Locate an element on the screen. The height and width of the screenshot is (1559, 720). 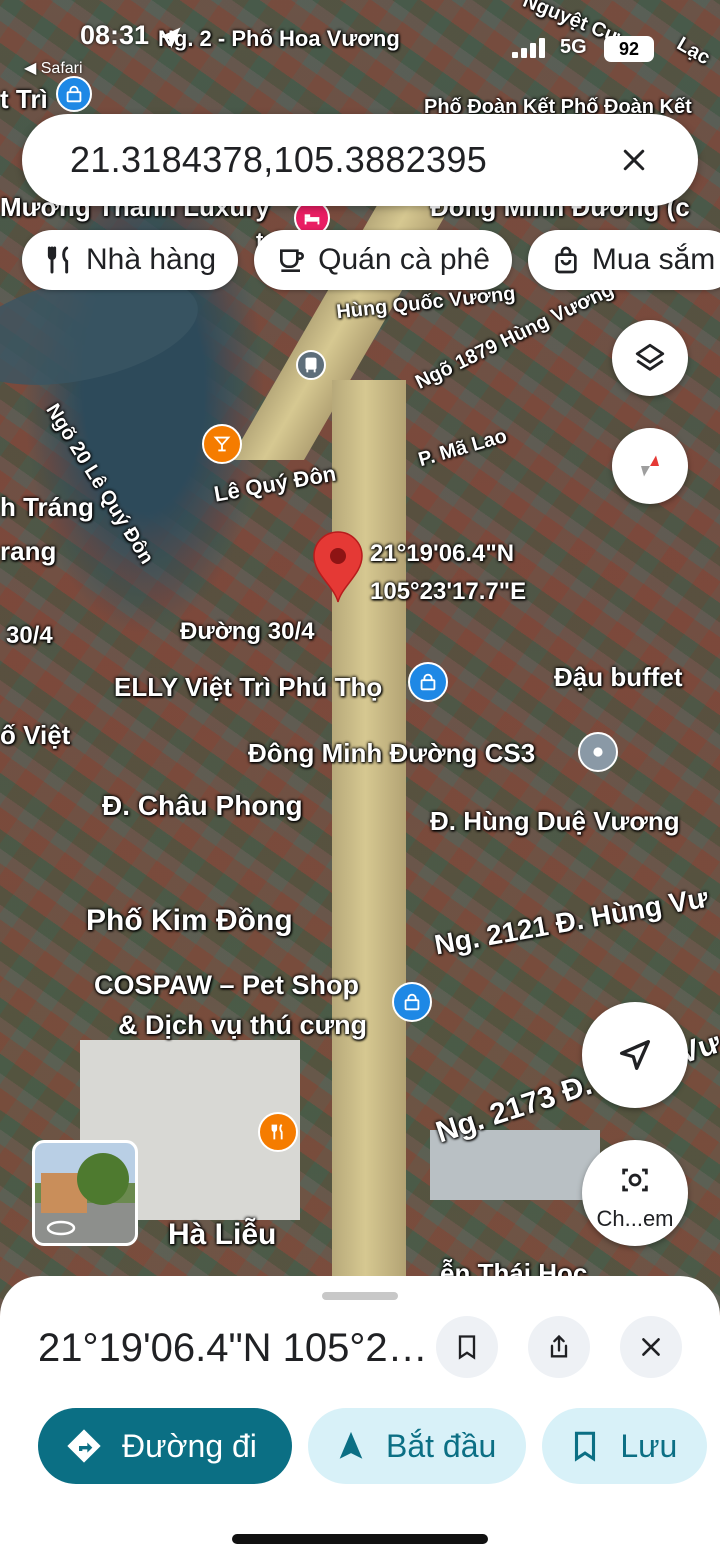
location-arrow-icon is located at coordinates (170, 38).